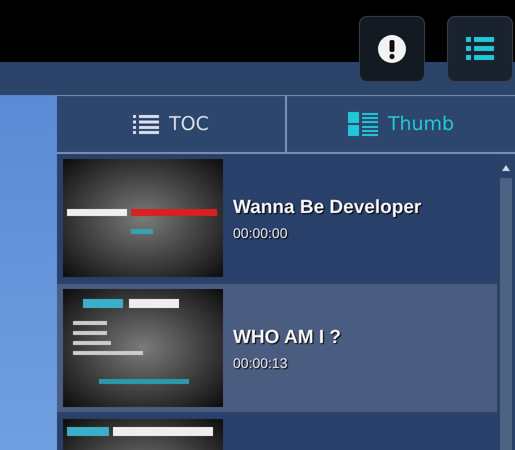 The width and height of the screenshot is (515, 450). I want to click on exclamation-icon, so click(392, 49).